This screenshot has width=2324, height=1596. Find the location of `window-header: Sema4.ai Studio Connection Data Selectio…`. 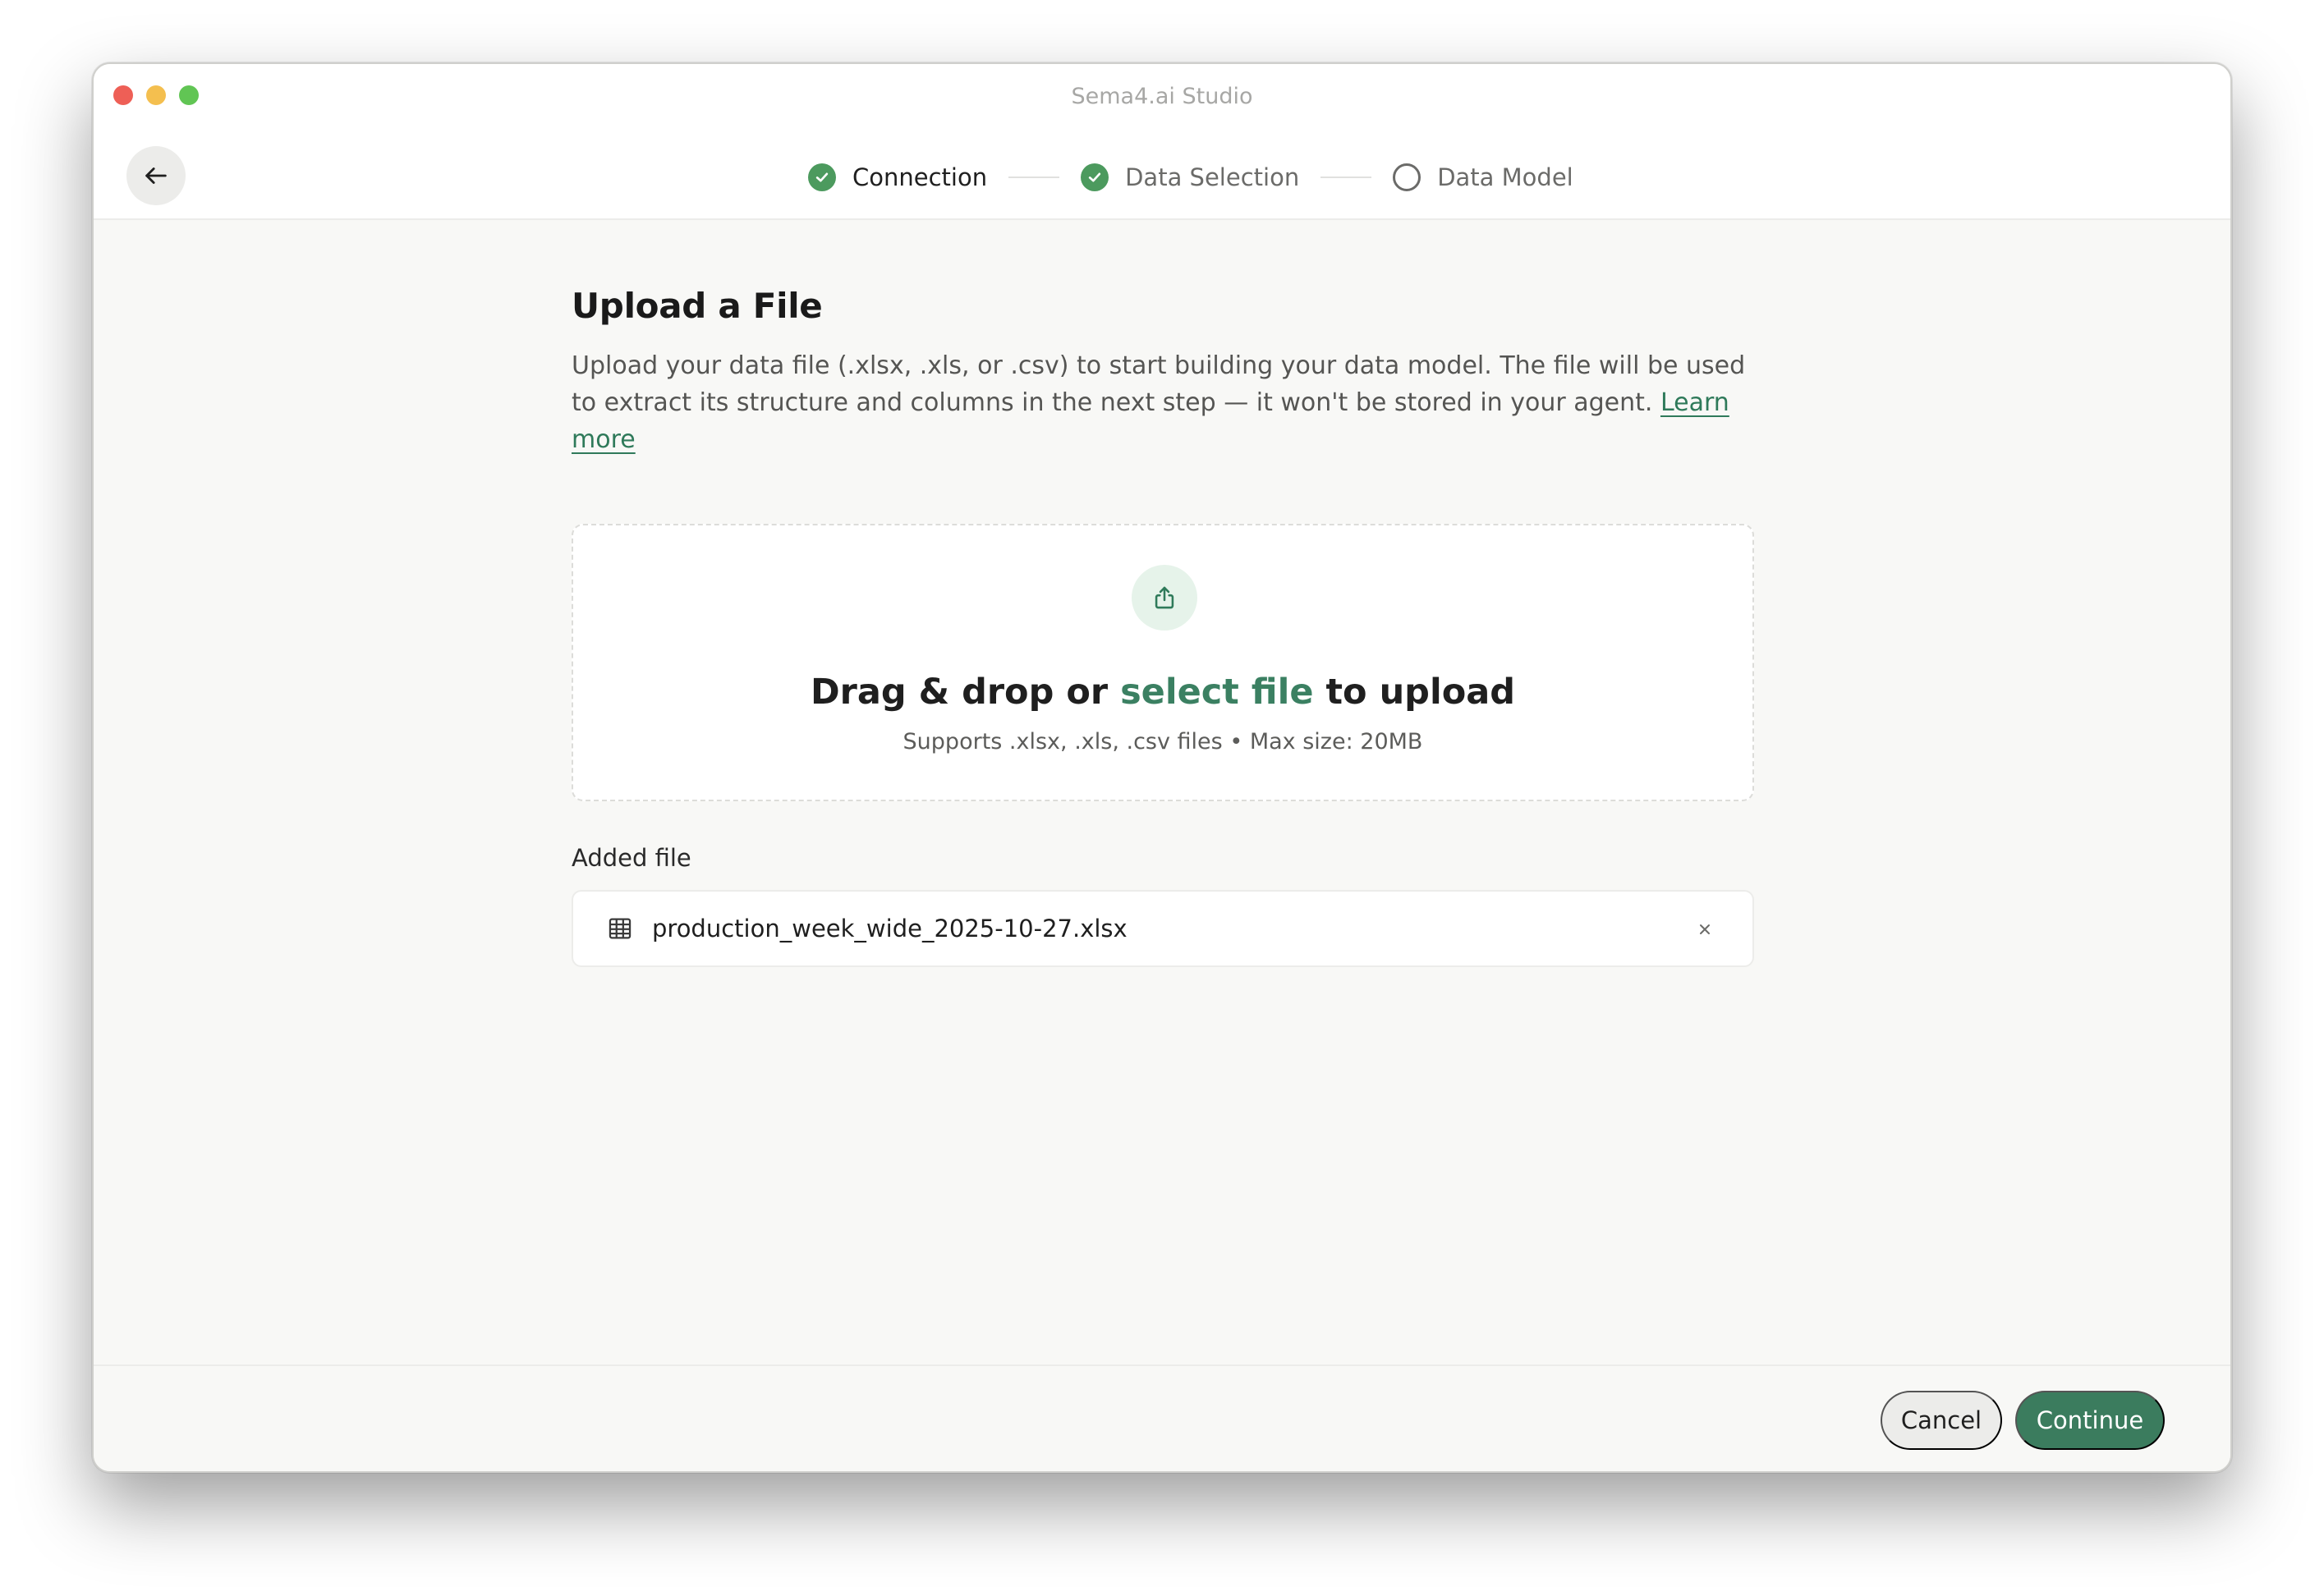

window-header: Sema4.ai Studio Connection Data Selectio… is located at coordinates (1162, 142).